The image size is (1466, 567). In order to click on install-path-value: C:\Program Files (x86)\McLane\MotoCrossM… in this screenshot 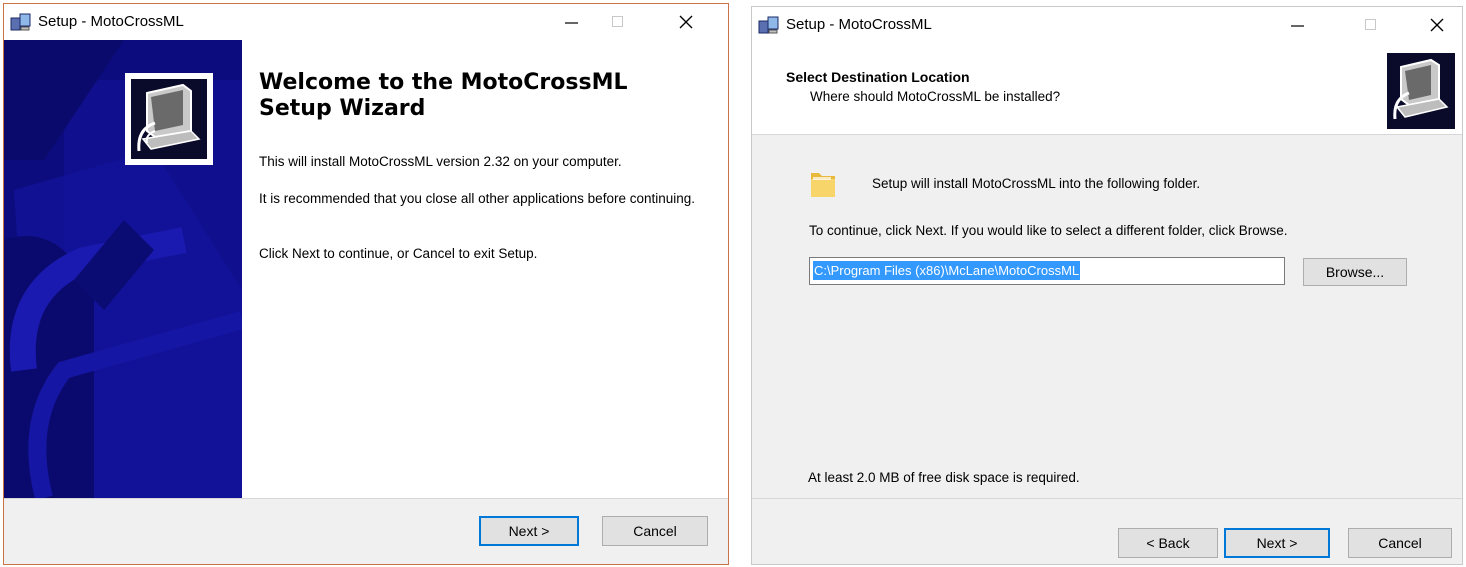, I will do `click(947, 270)`.